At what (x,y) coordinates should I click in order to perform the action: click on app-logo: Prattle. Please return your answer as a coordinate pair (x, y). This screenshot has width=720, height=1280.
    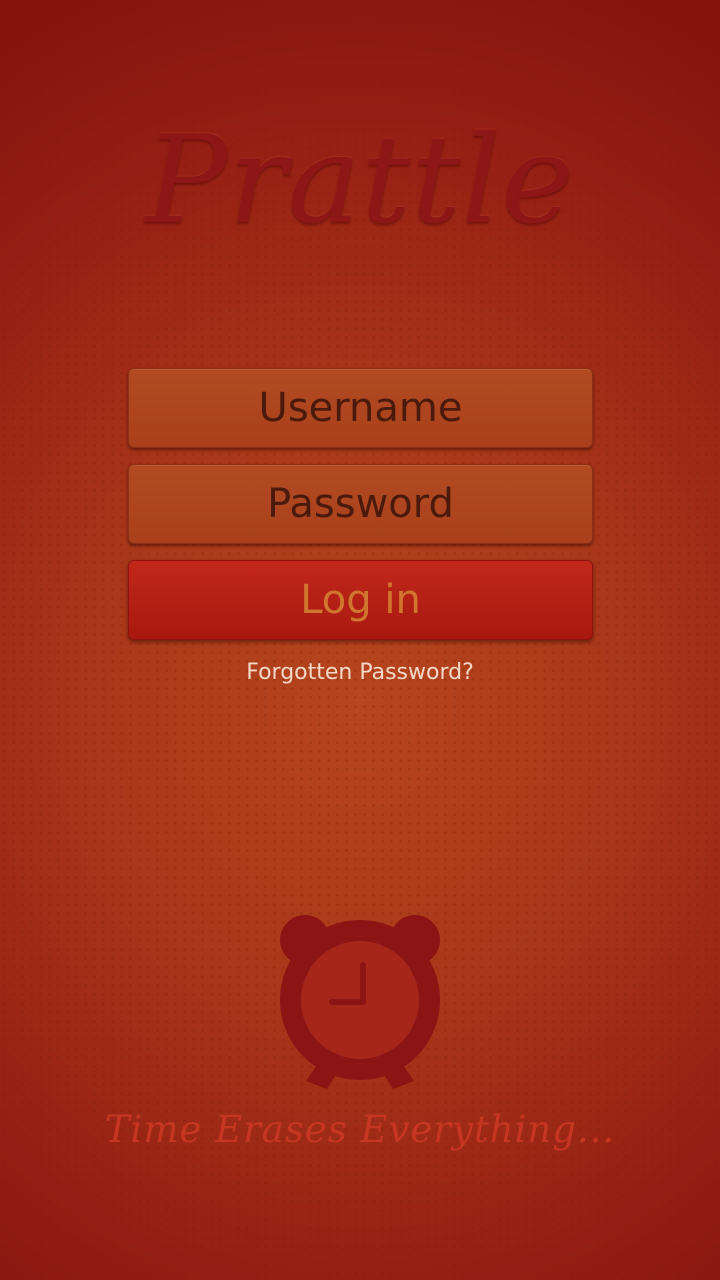
    Looking at the image, I should click on (360, 180).